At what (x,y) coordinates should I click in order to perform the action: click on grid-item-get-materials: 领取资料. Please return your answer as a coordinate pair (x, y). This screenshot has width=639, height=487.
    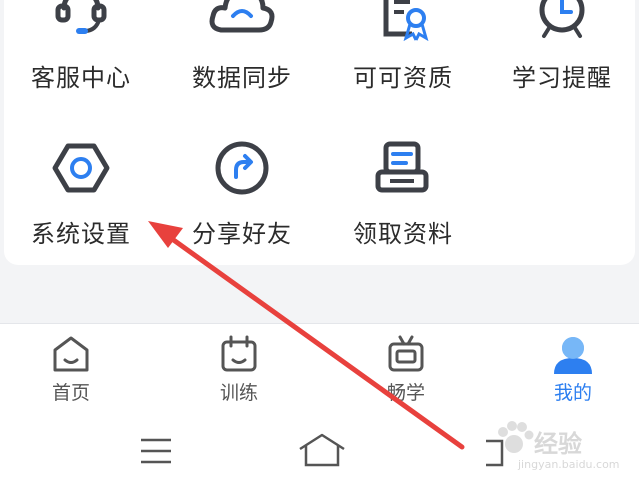
    Looking at the image, I should click on (403, 192).